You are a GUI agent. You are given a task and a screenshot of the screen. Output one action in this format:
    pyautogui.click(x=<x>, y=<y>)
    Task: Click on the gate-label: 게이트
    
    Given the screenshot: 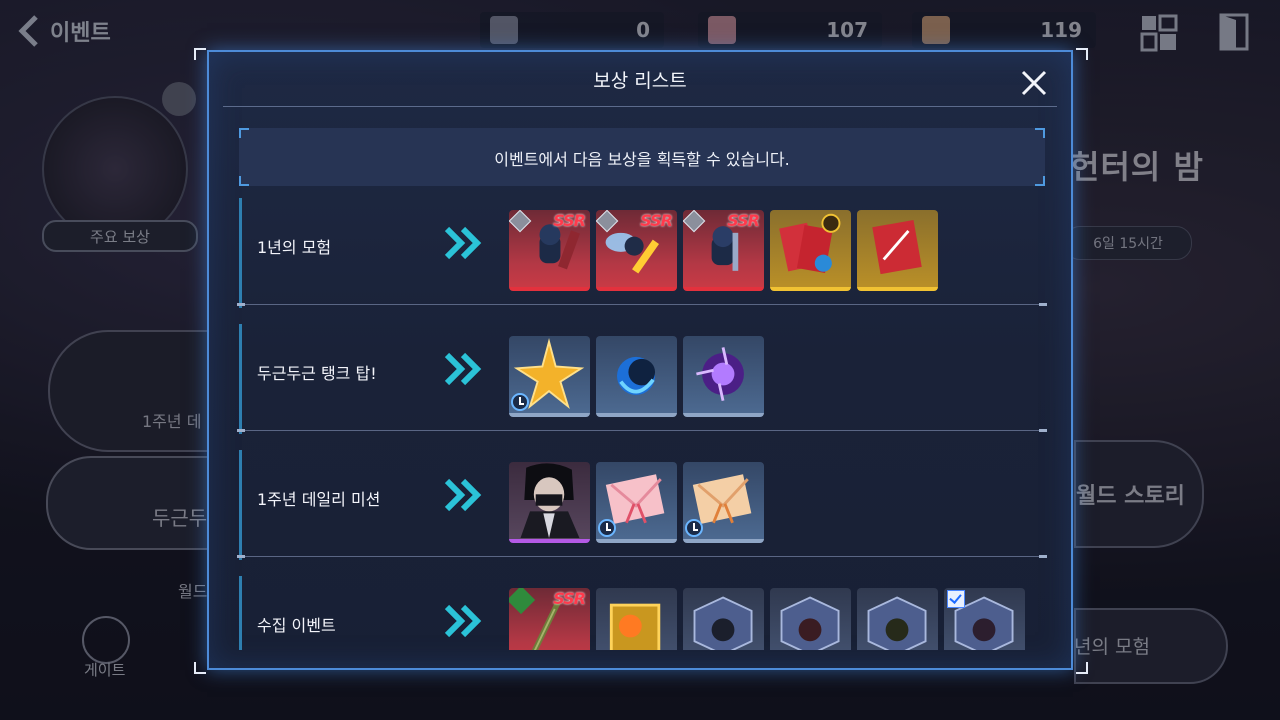 What is the action you would take?
    pyautogui.click(x=105, y=670)
    